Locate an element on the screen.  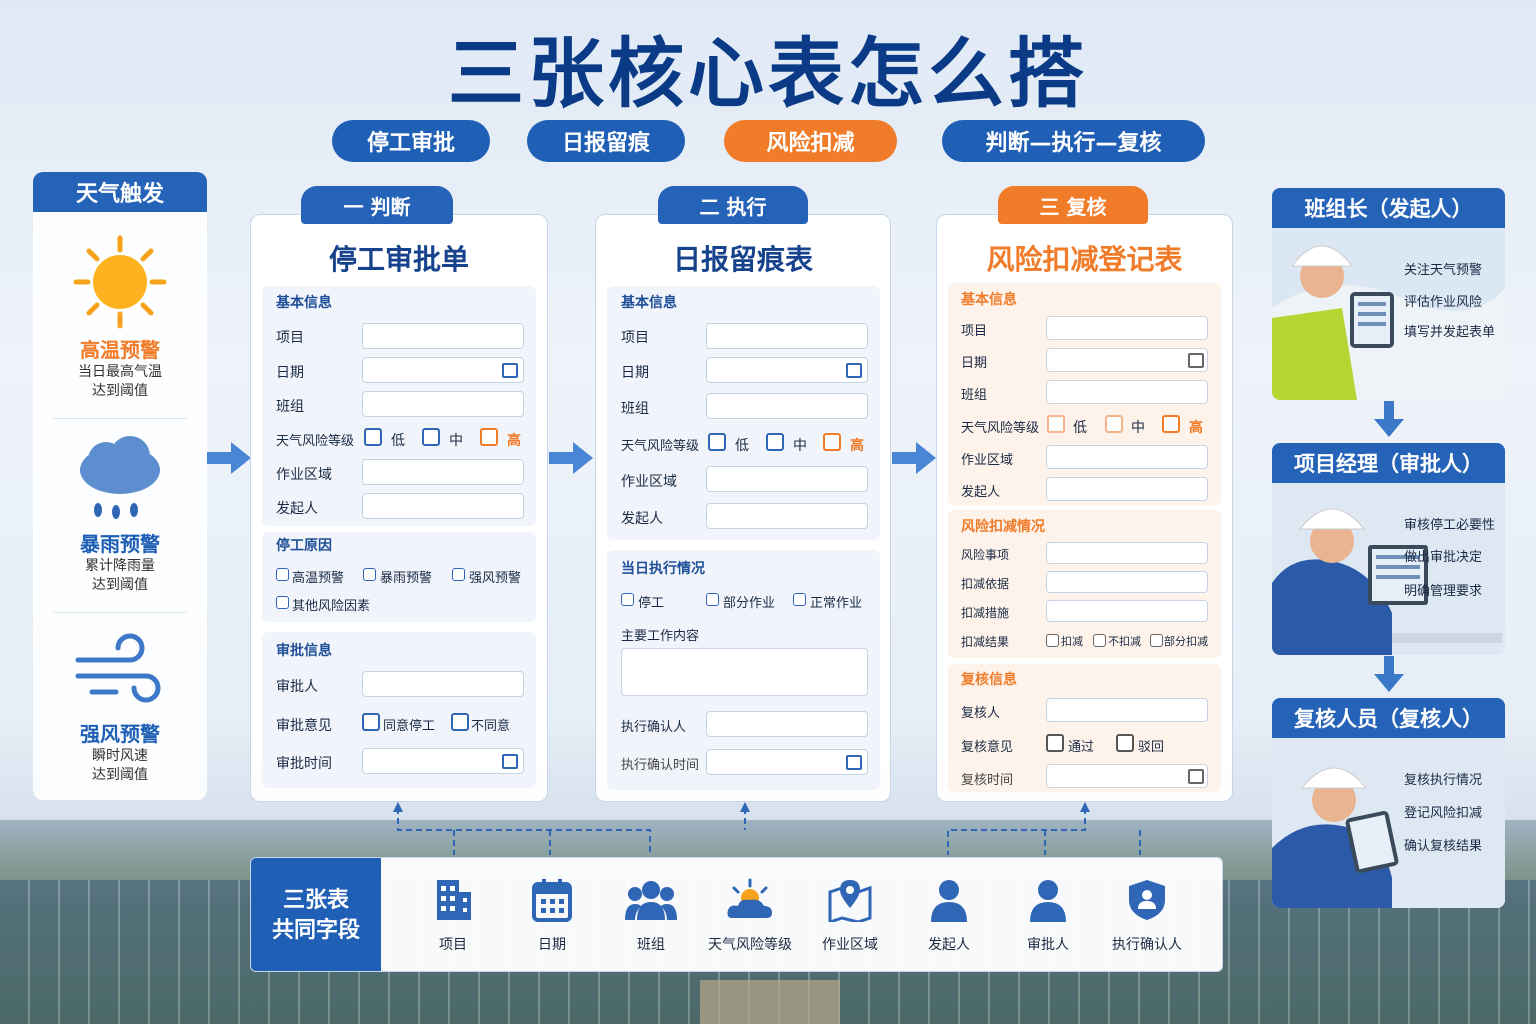
result-no-deduct-checkbox is located at coordinates (1099, 640).